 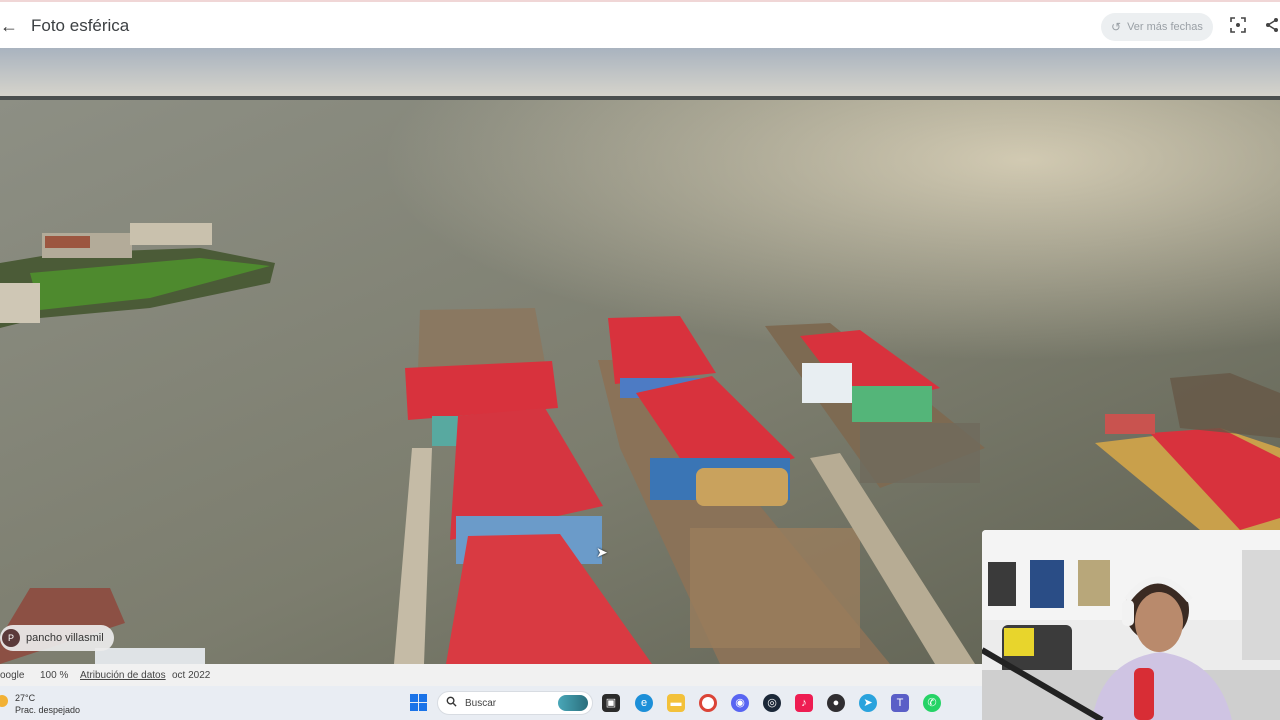 What do you see at coordinates (491, 675) in the screenshot?
I see `map-footer: oogle 100 % Atribución de datos oct 2022` at bounding box center [491, 675].